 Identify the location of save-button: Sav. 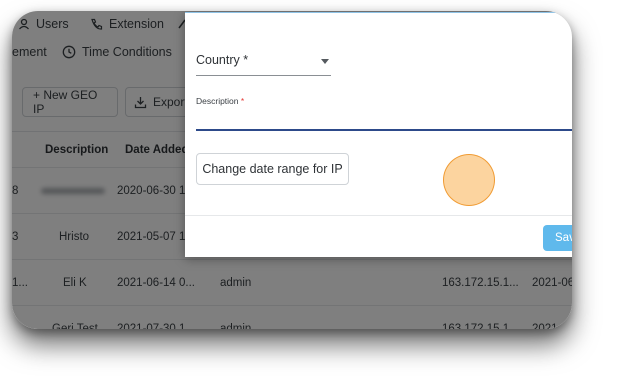
(557, 238).